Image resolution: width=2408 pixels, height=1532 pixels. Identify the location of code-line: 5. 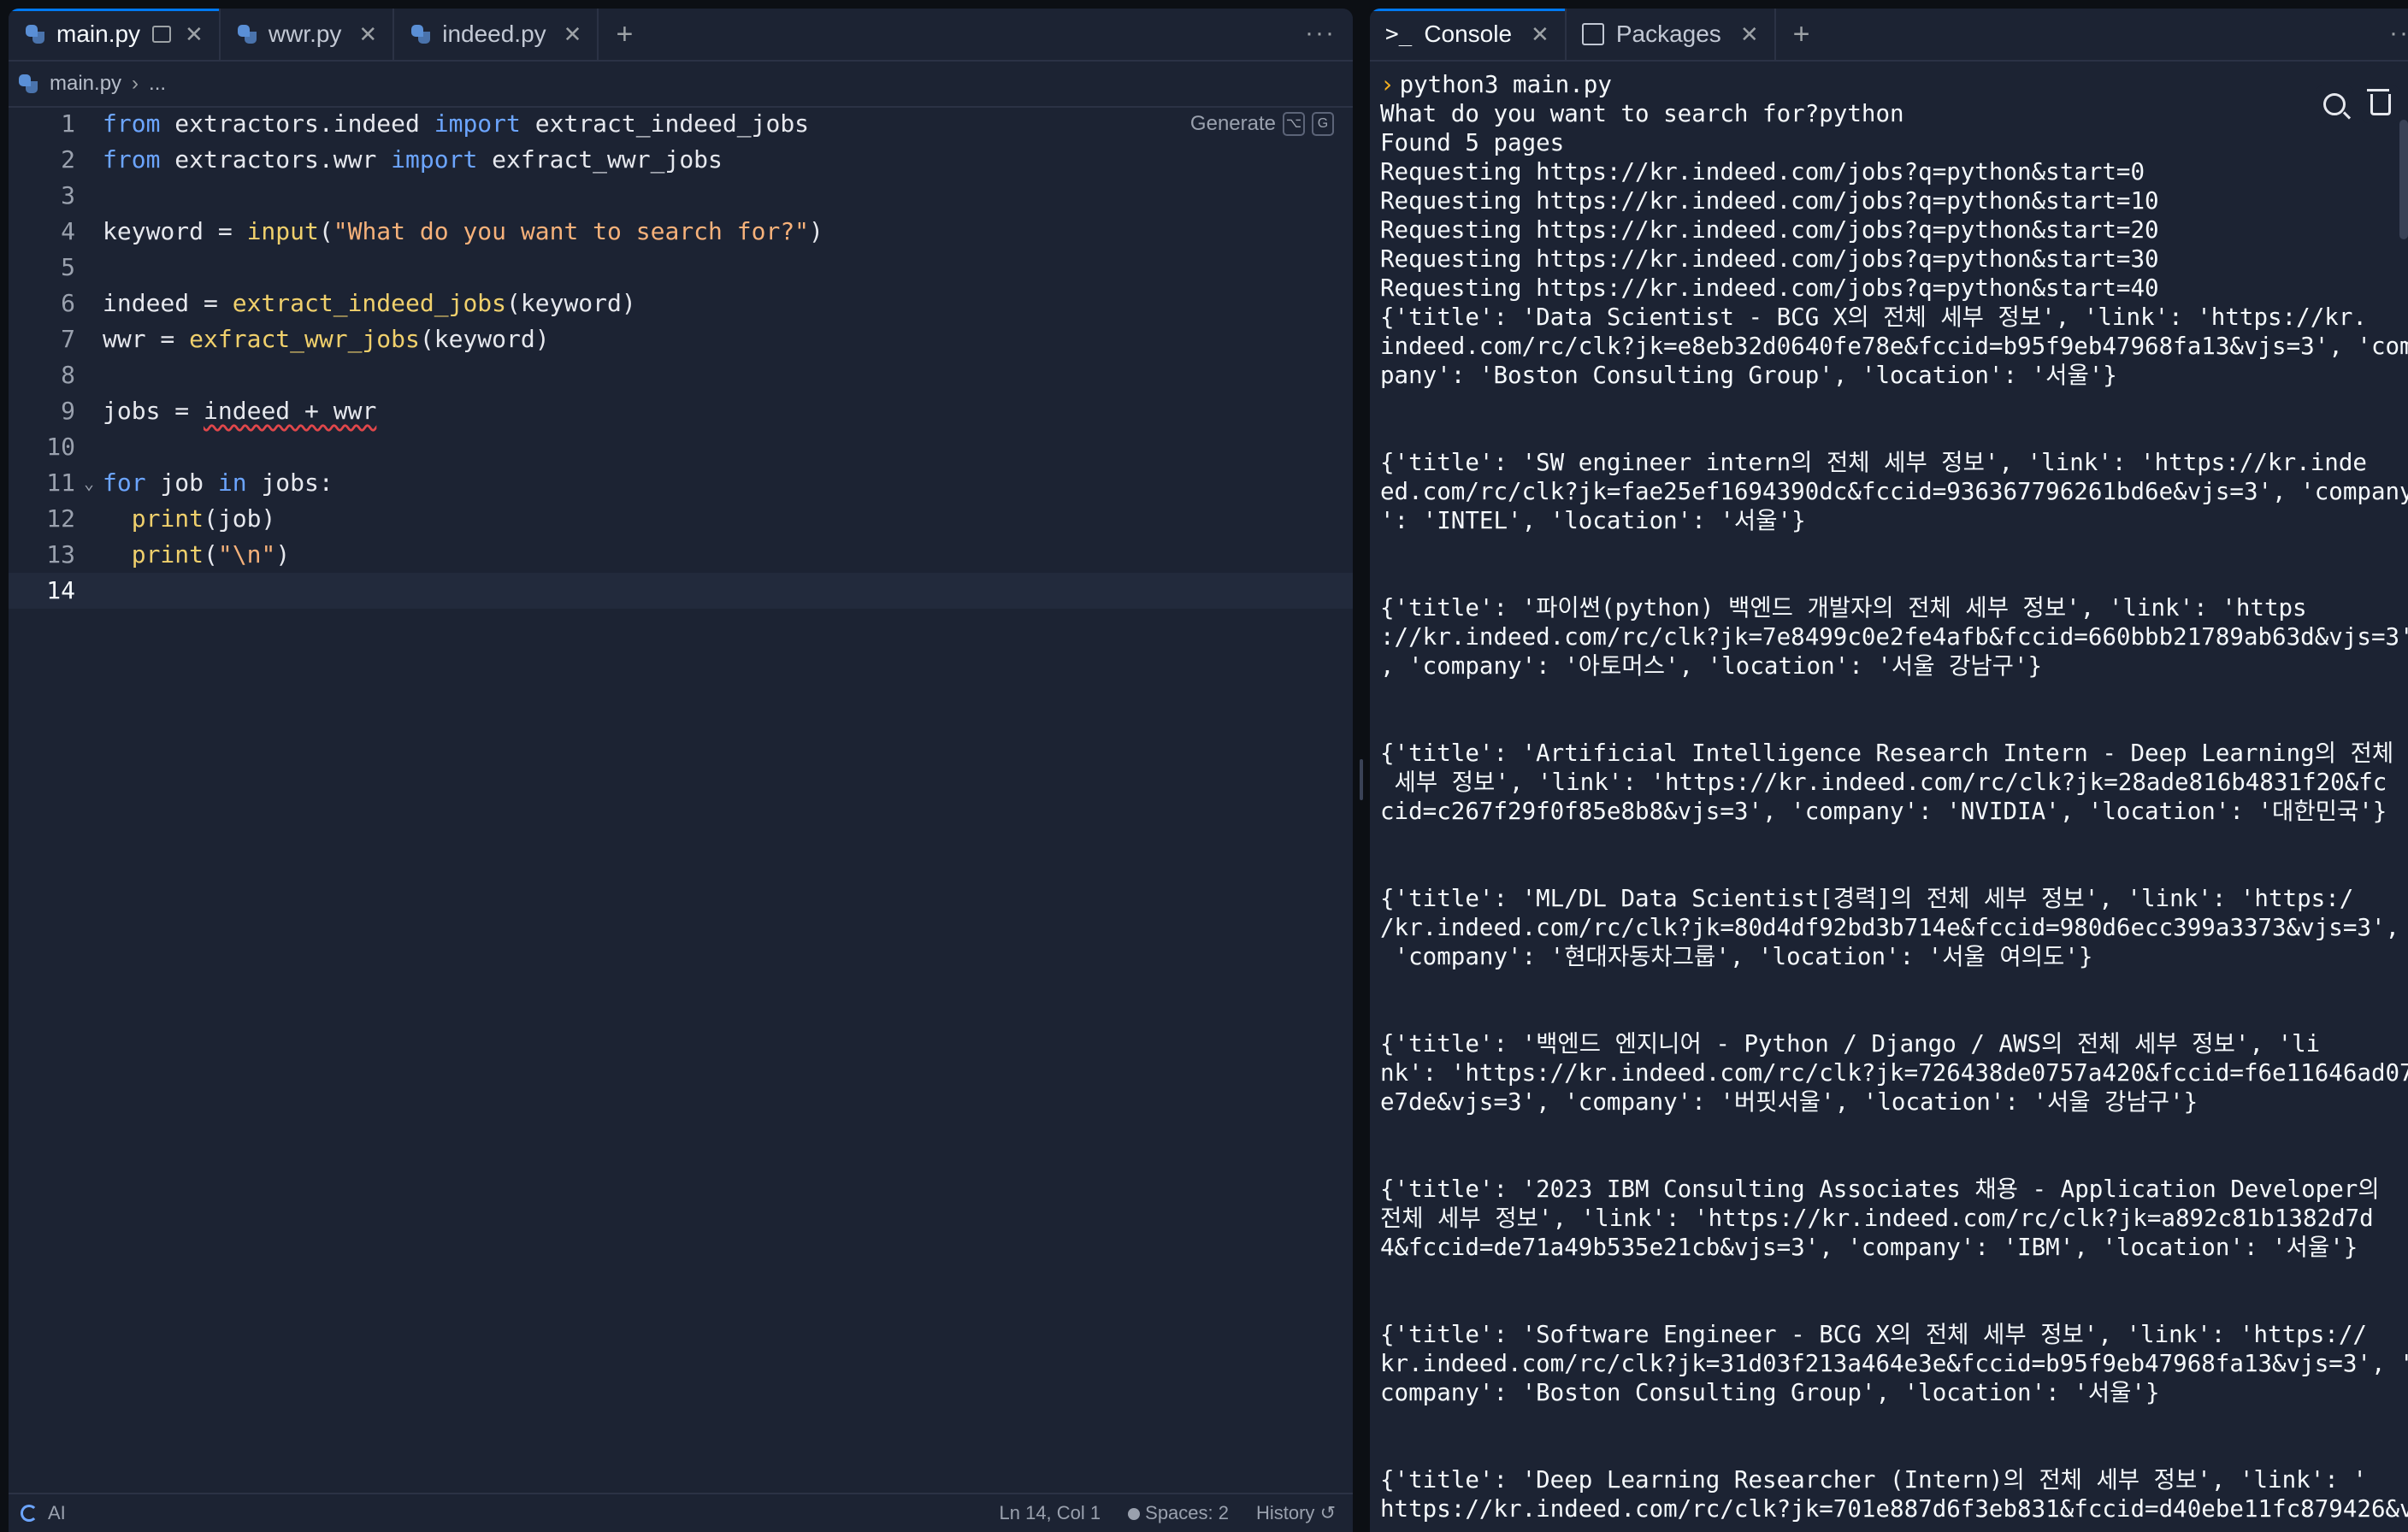
(681, 268).